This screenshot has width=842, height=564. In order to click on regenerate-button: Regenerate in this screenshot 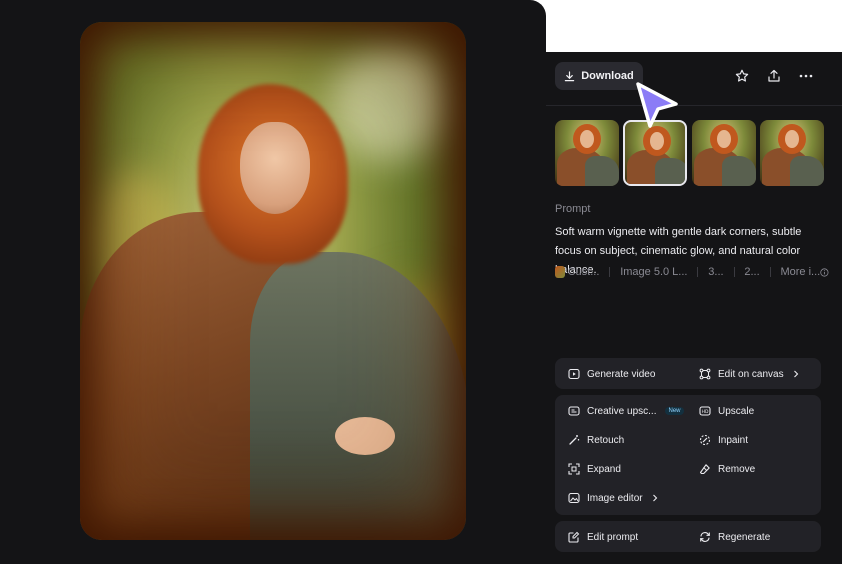, I will do `click(734, 537)`.